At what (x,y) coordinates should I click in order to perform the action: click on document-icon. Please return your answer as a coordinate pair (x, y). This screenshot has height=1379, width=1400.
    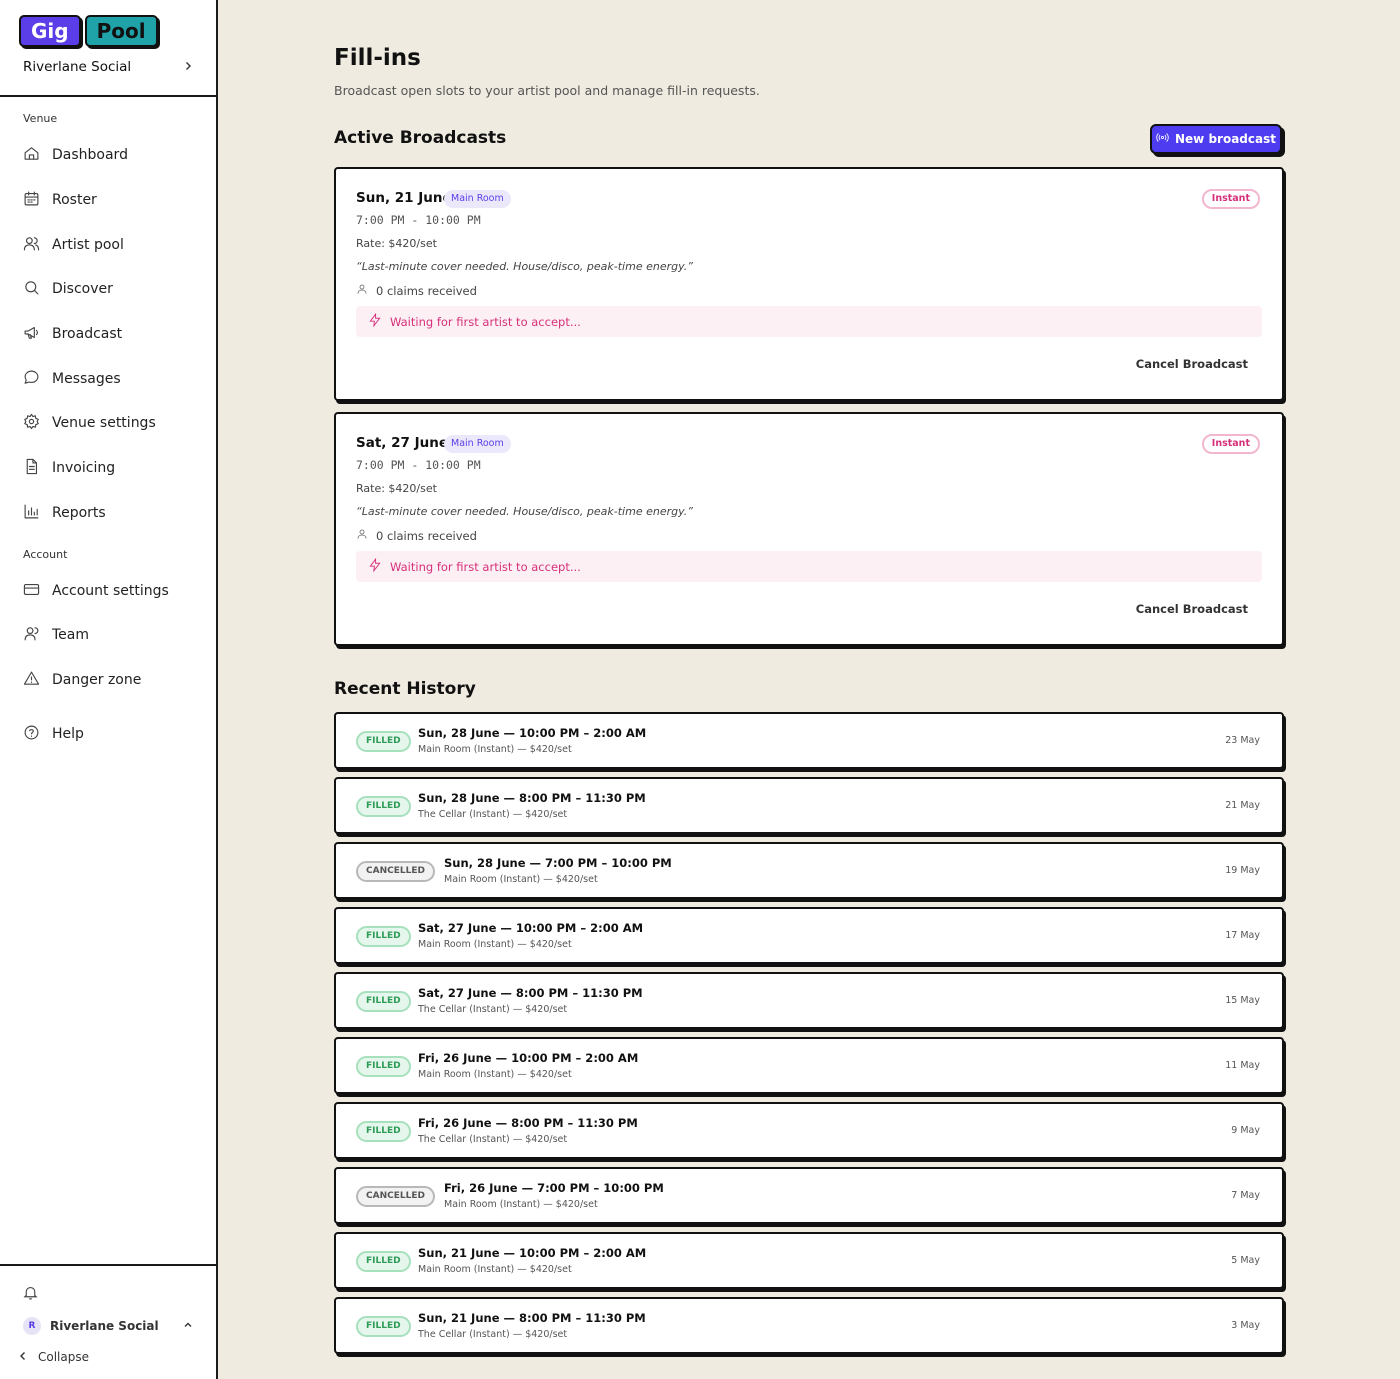
    Looking at the image, I should click on (31, 468).